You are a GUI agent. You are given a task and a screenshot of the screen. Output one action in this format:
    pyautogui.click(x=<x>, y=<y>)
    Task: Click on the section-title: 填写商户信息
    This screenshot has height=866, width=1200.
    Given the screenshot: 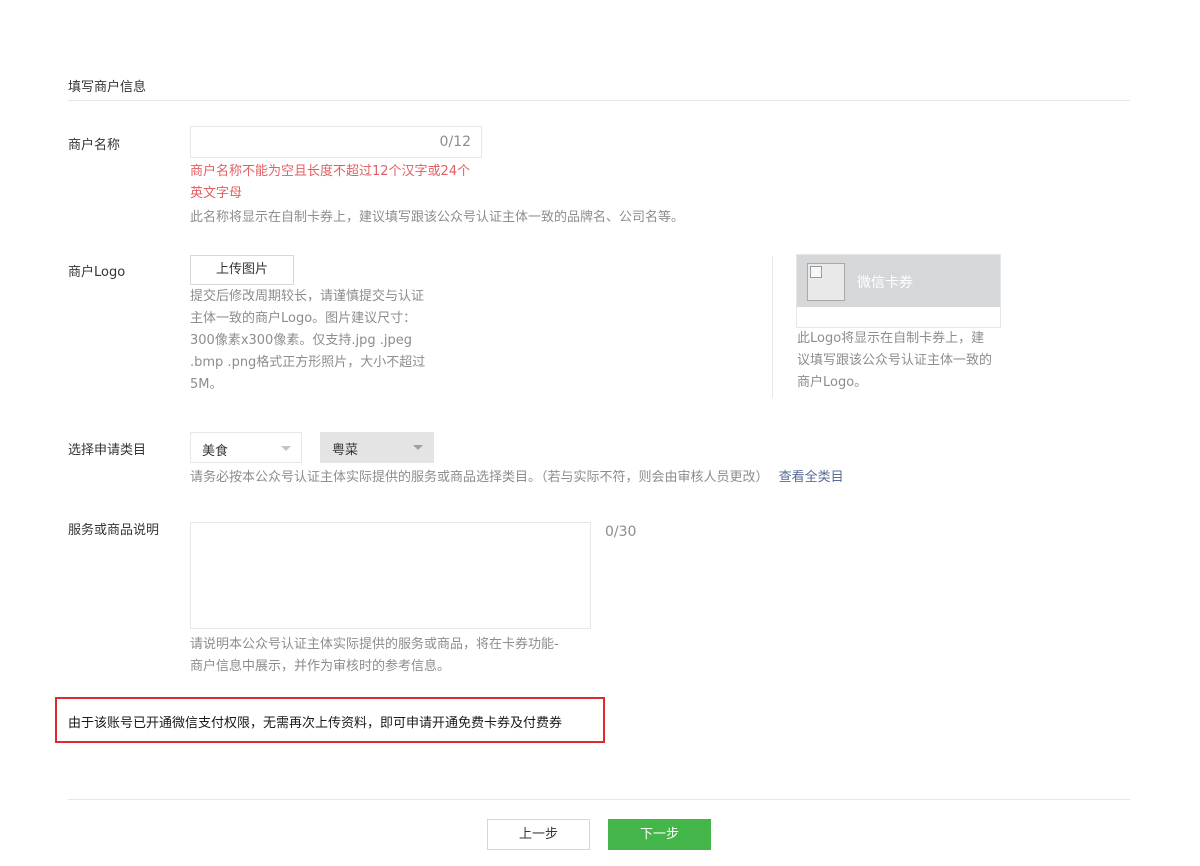 What is the action you would take?
    pyautogui.click(x=107, y=87)
    